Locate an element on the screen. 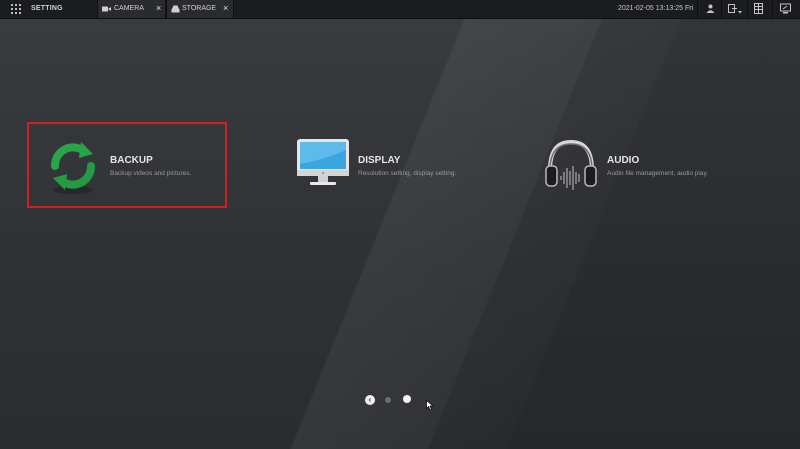  page-title: SETTING is located at coordinates (47, 8).